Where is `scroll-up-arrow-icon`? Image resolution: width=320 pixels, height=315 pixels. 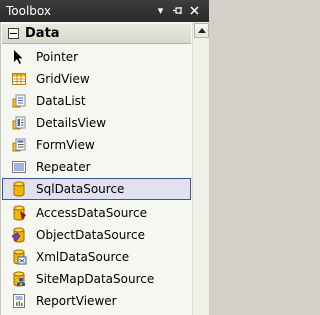
scroll-up-arrow-icon is located at coordinates (201, 30).